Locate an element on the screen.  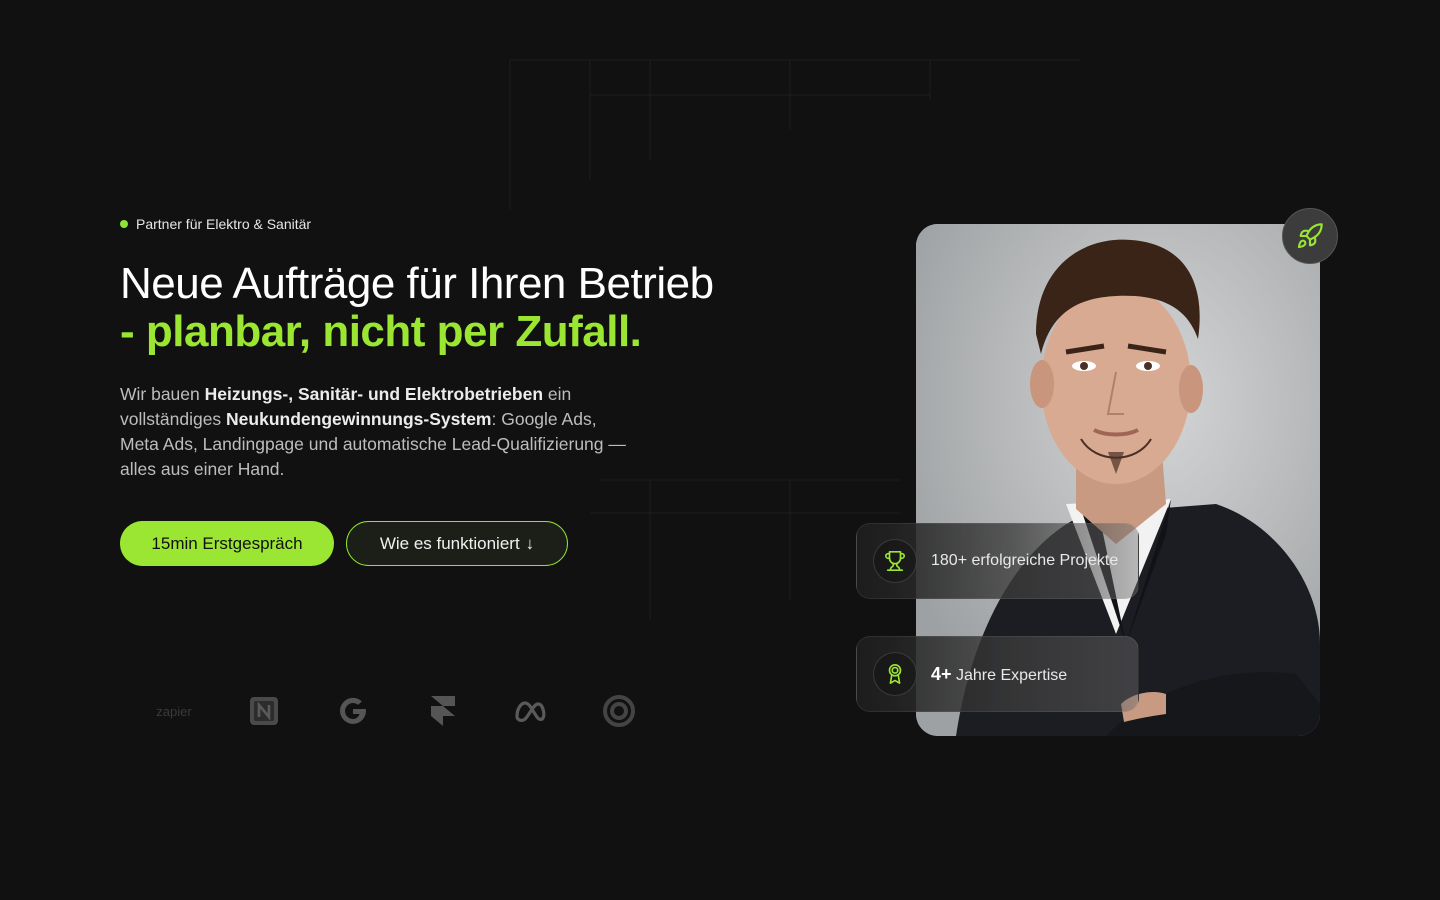
status-dot is located at coordinates (124, 224).